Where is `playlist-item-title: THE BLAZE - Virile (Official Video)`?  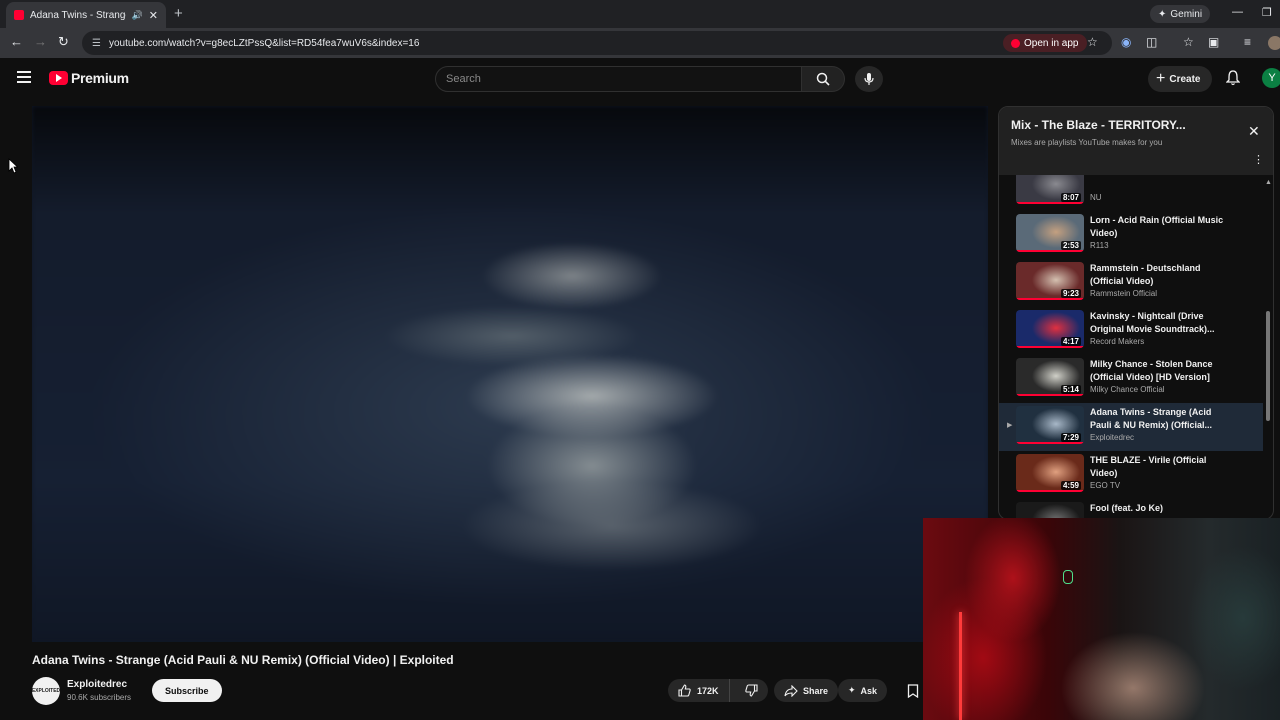
playlist-item-title: THE BLAZE - Virile (Official Video) is located at coordinates (1157, 467).